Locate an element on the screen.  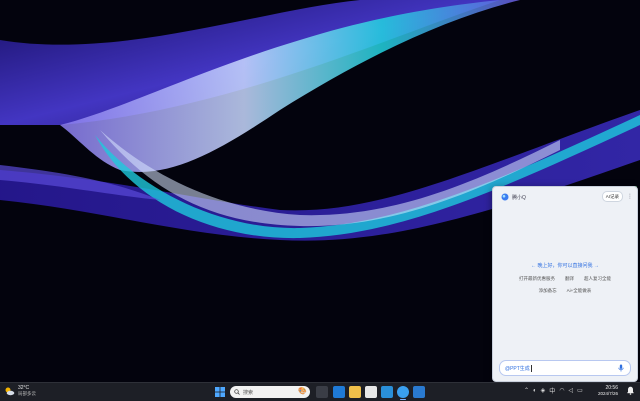
chat-input-value: @PPT生成 is located at coordinates (517, 368).